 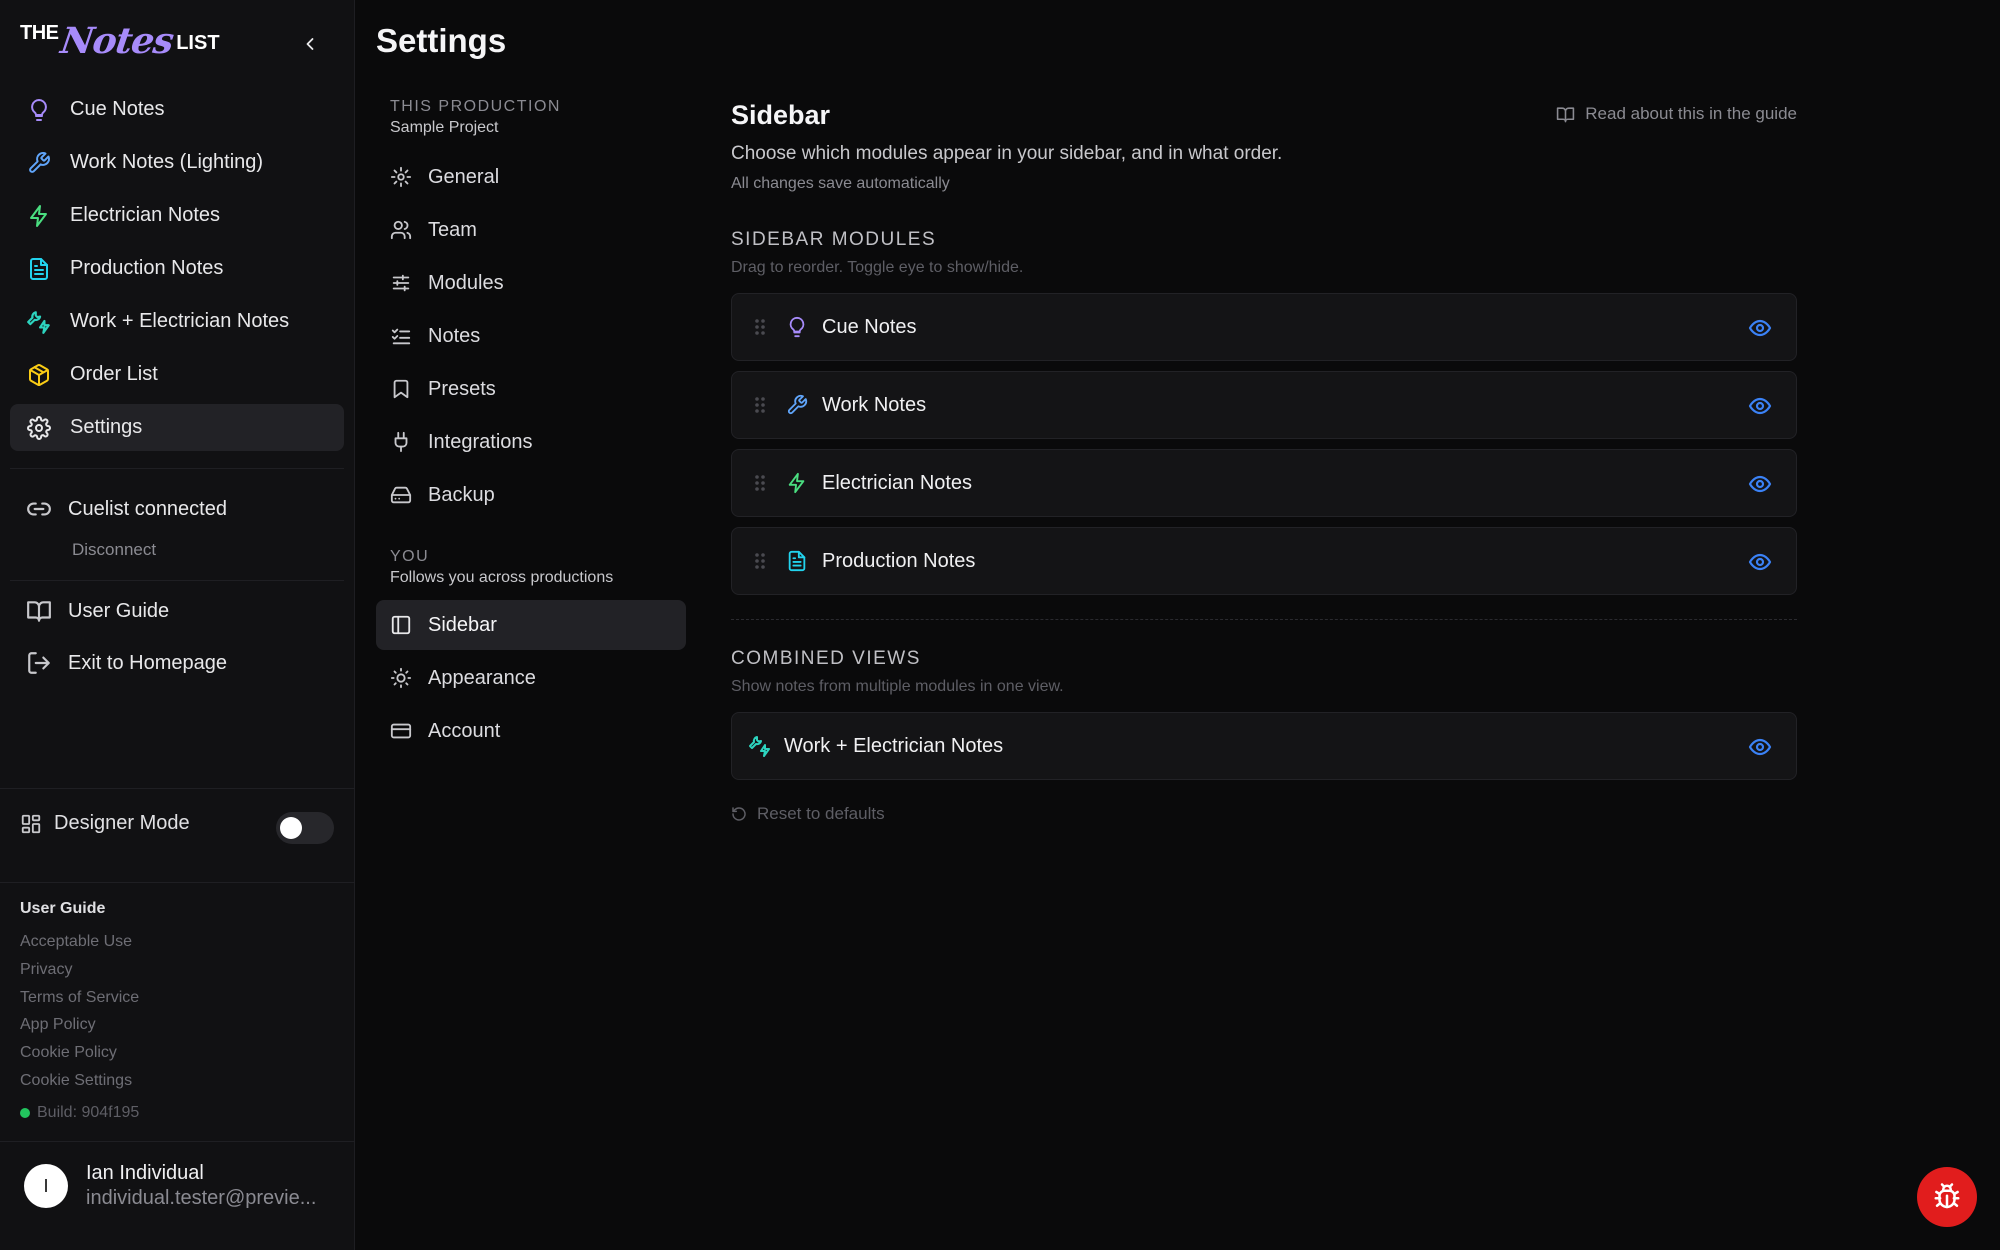 What do you see at coordinates (1947, 1197) in the screenshot?
I see `report-bug-button` at bounding box center [1947, 1197].